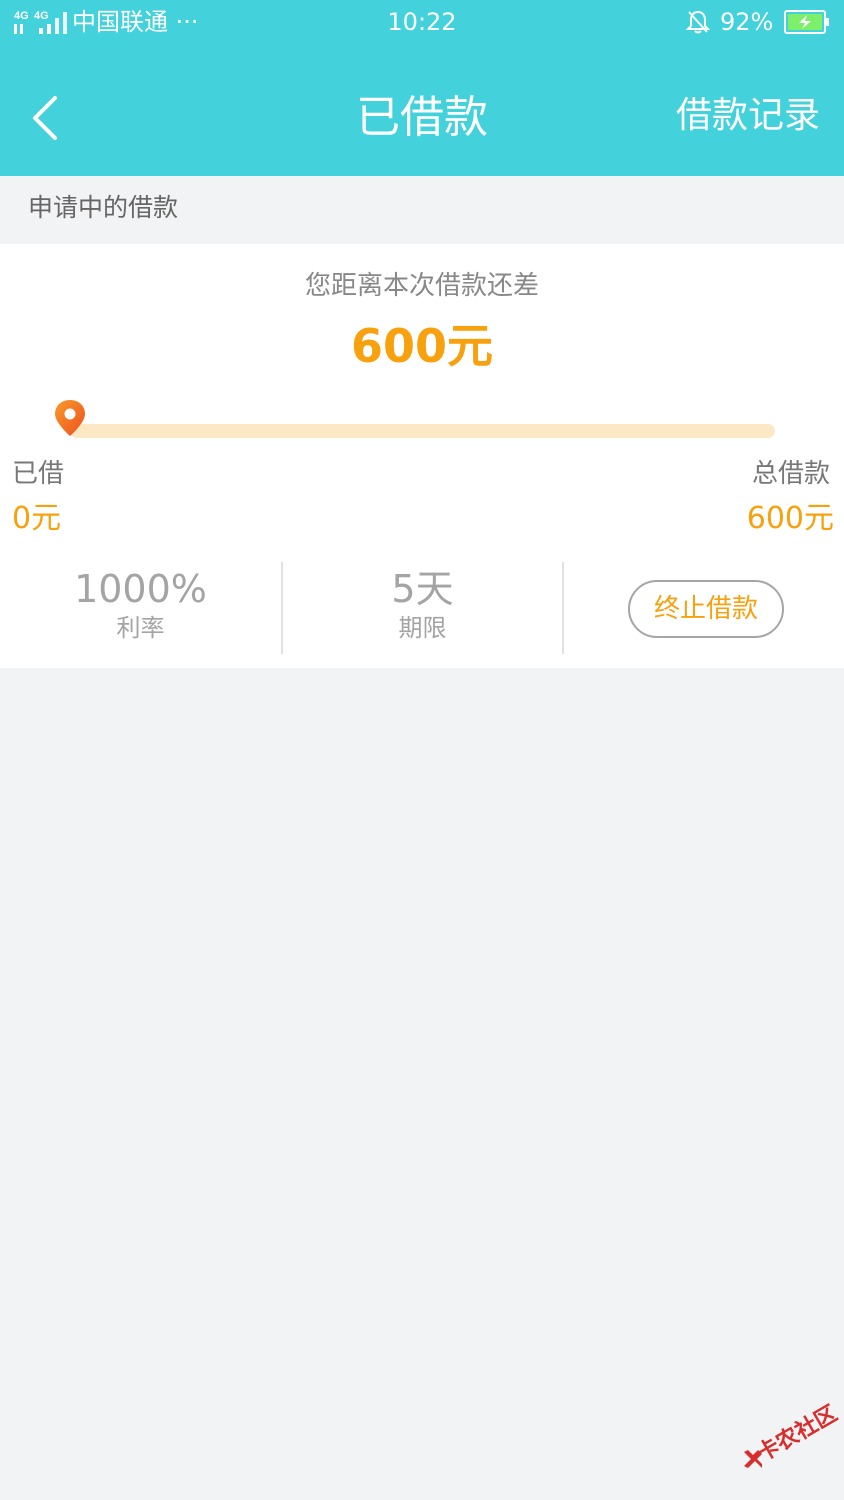  Describe the element at coordinates (748, 116) in the screenshot. I see `loan-records-link: 借款记录` at that location.